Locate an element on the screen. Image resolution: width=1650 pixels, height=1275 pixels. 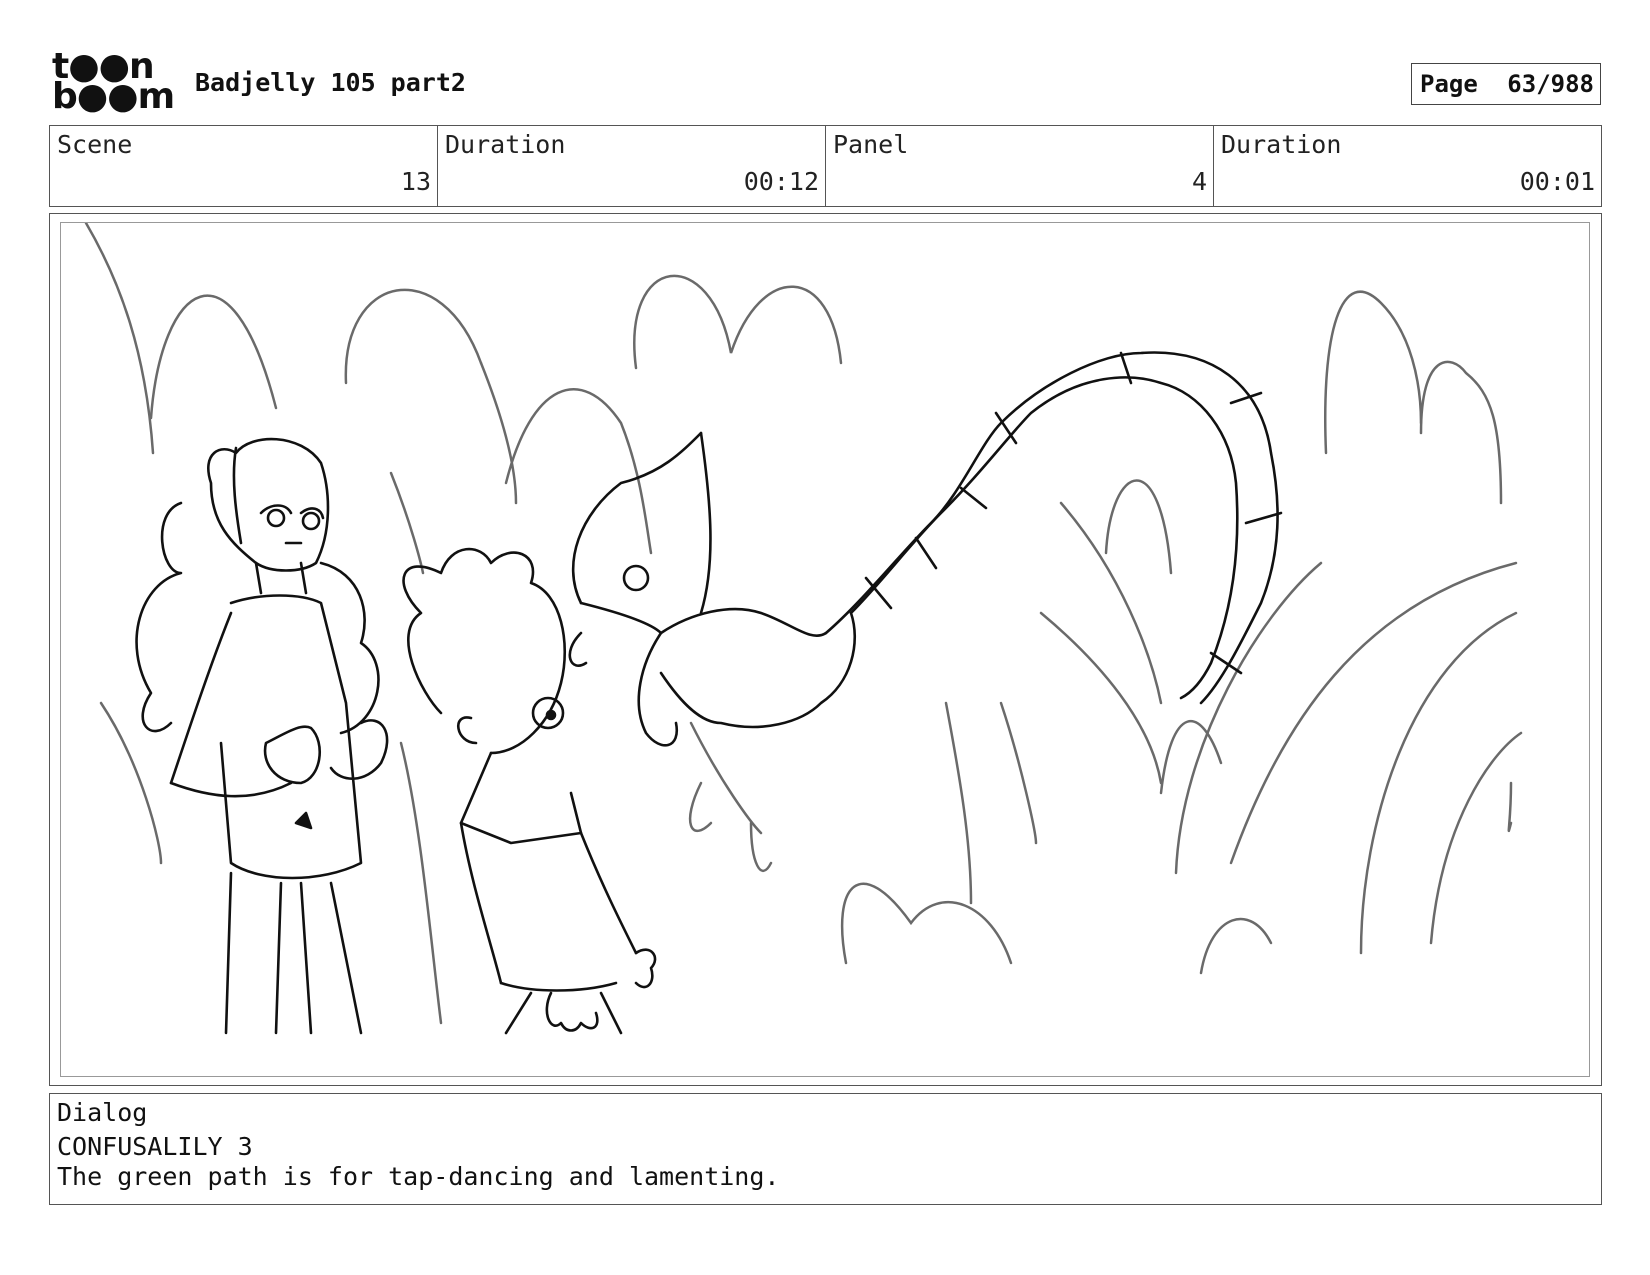
page-label: Page is located at coordinates (1449, 84).